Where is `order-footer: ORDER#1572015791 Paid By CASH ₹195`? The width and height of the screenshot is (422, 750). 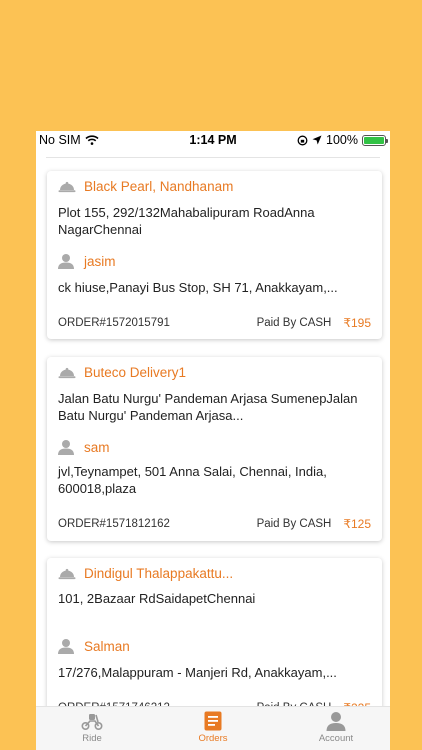 order-footer: ORDER#1572015791 Paid By CASH ₹195 is located at coordinates (214, 323).